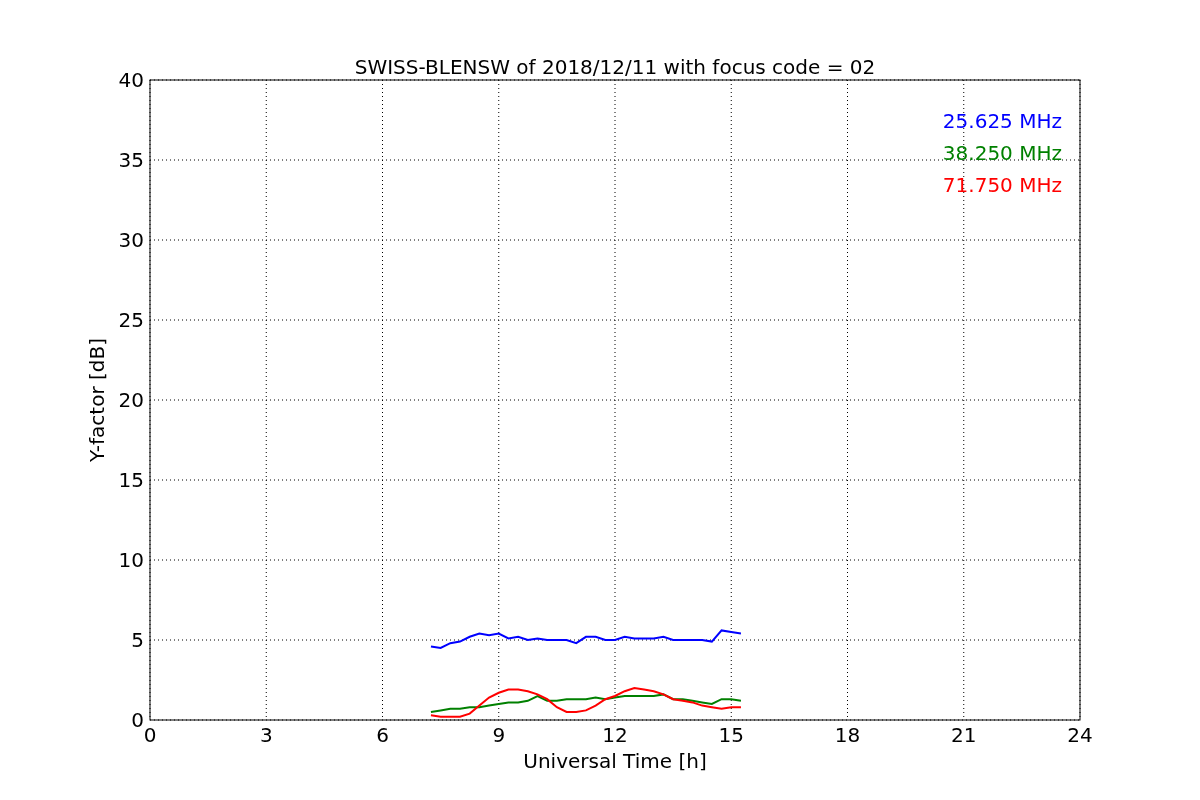 Image resolution: width=1200 pixels, height=800 pixels. What do you see at coordinates (615, 735) in the screenshot?
I see `tick-label: 12` at bounding box center [615, 735].